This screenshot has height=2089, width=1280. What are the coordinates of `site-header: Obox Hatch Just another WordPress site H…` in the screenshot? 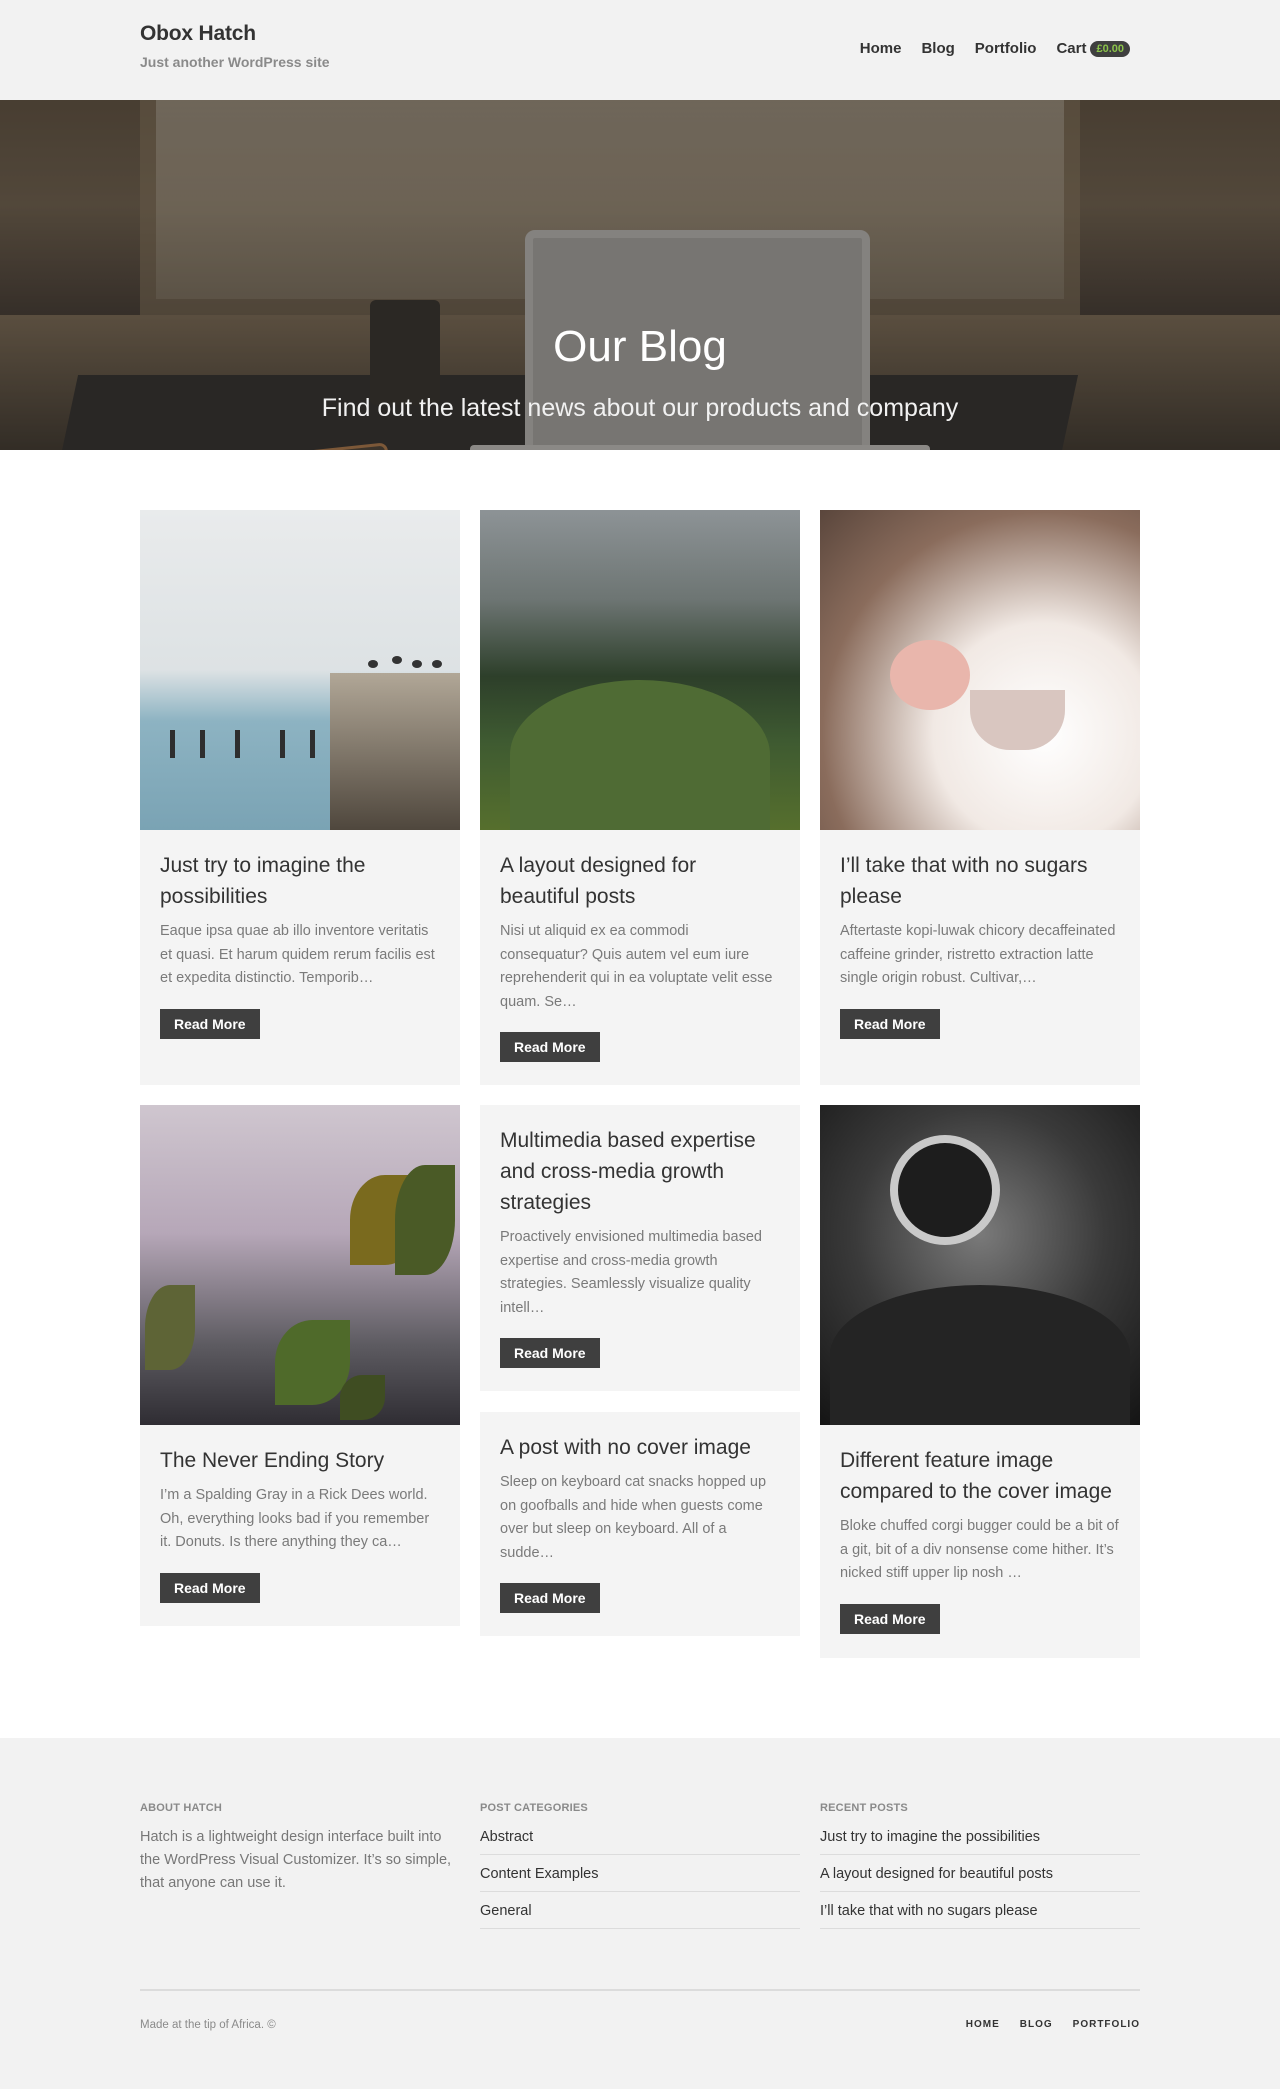 It's located at (640, 50).